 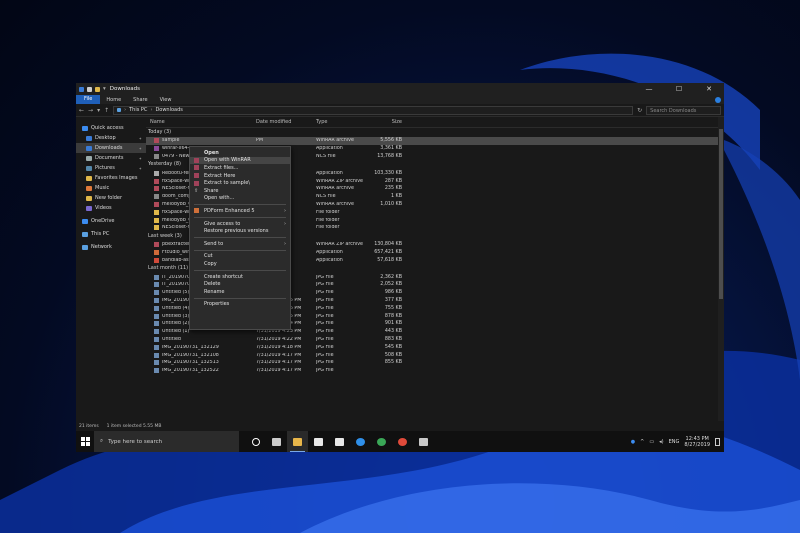 What do you see at coordinates (98, 110) in the screenshot?
I see `recent-dropdown-icon: ▾` at bounding box center [98, 110].